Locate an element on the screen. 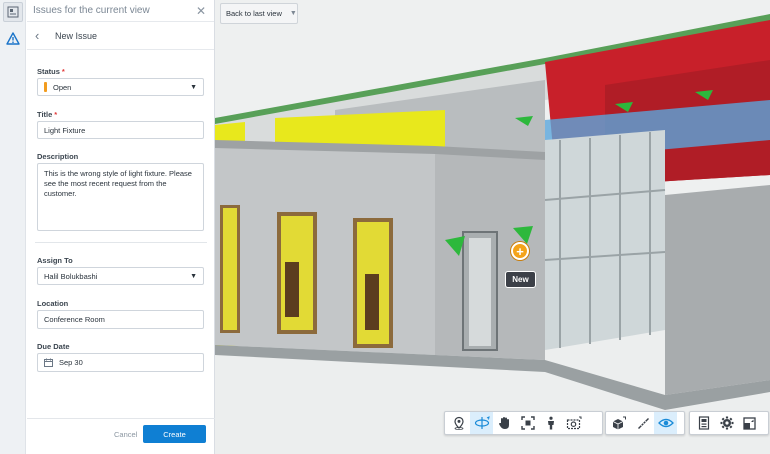 The height and width of the screenshot is (454, 770). new-issue-header: ‹ New Issue is located at coordinates (120, 36).